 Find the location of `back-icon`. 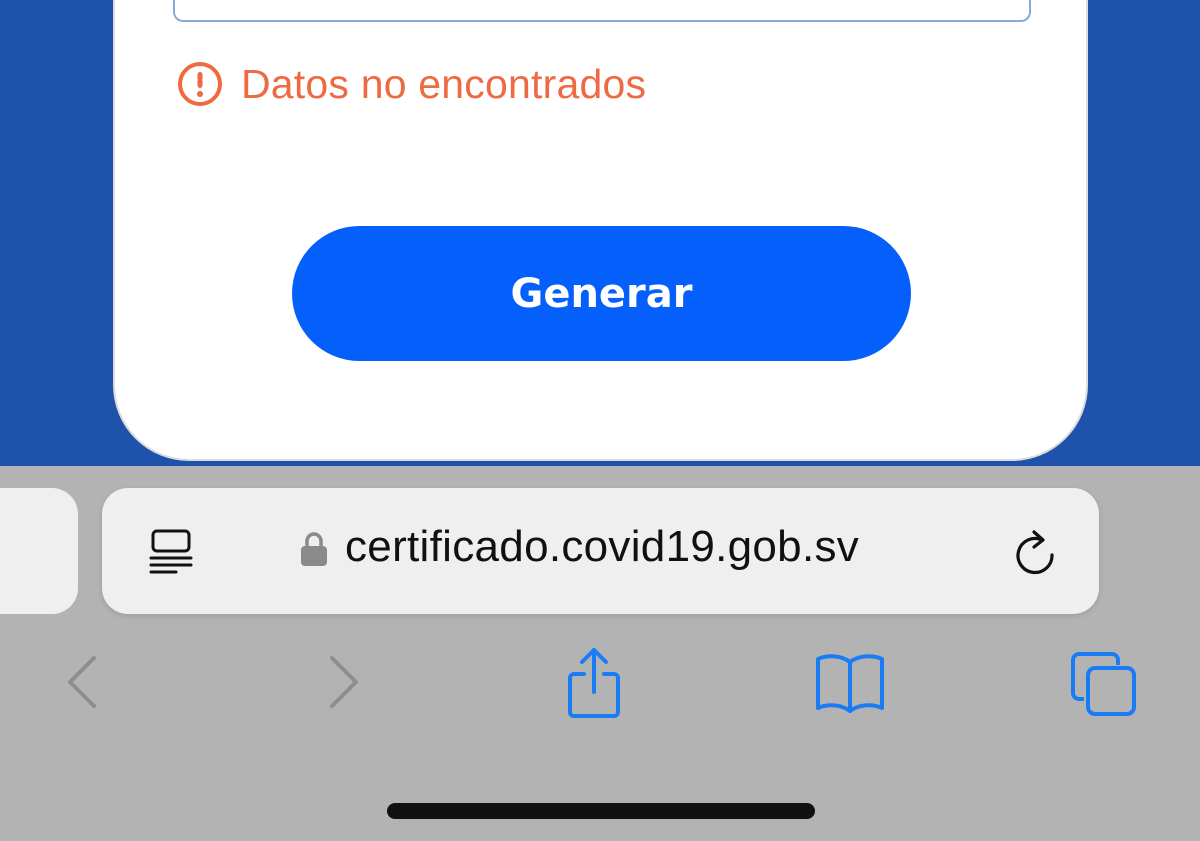

back-icon is located at coordinates (82, 682).